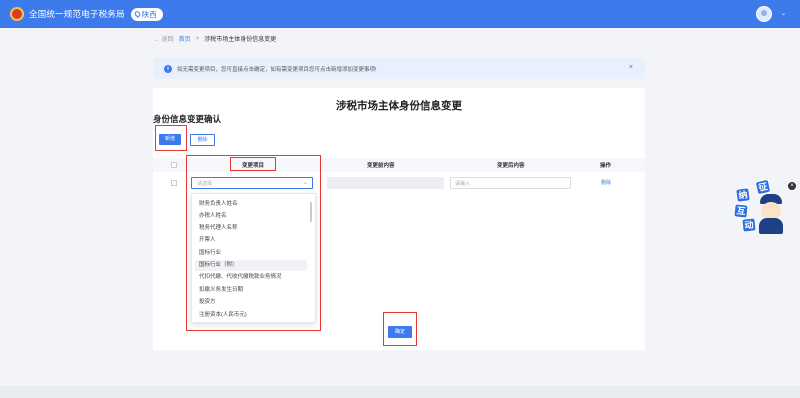 This screenshot has height=398, width=800. Describe the element at coordinates (137, 14) in the screenshot. I see `location-pin-icon` at that location.